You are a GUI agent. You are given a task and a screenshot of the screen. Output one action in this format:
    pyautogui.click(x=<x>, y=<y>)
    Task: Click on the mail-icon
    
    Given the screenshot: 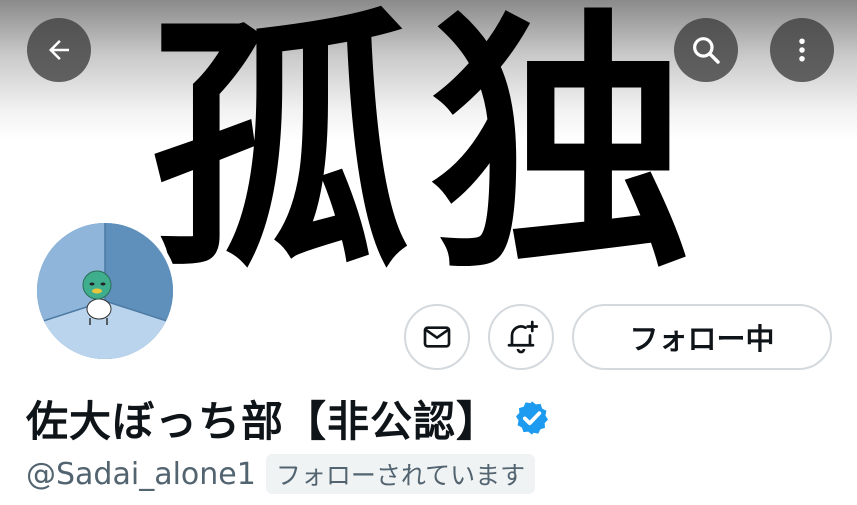 What is the action you would take?
    pyautogui.click(x=437, y=337)
    